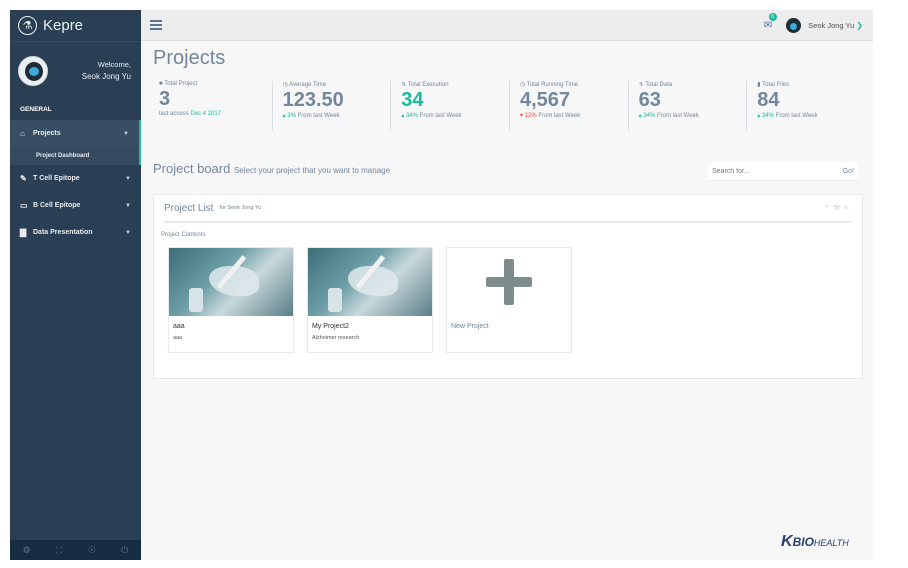  Describe the element at coordinates (24, 205) in the screenshot. I see `desktop-icon: ▭` at that location.